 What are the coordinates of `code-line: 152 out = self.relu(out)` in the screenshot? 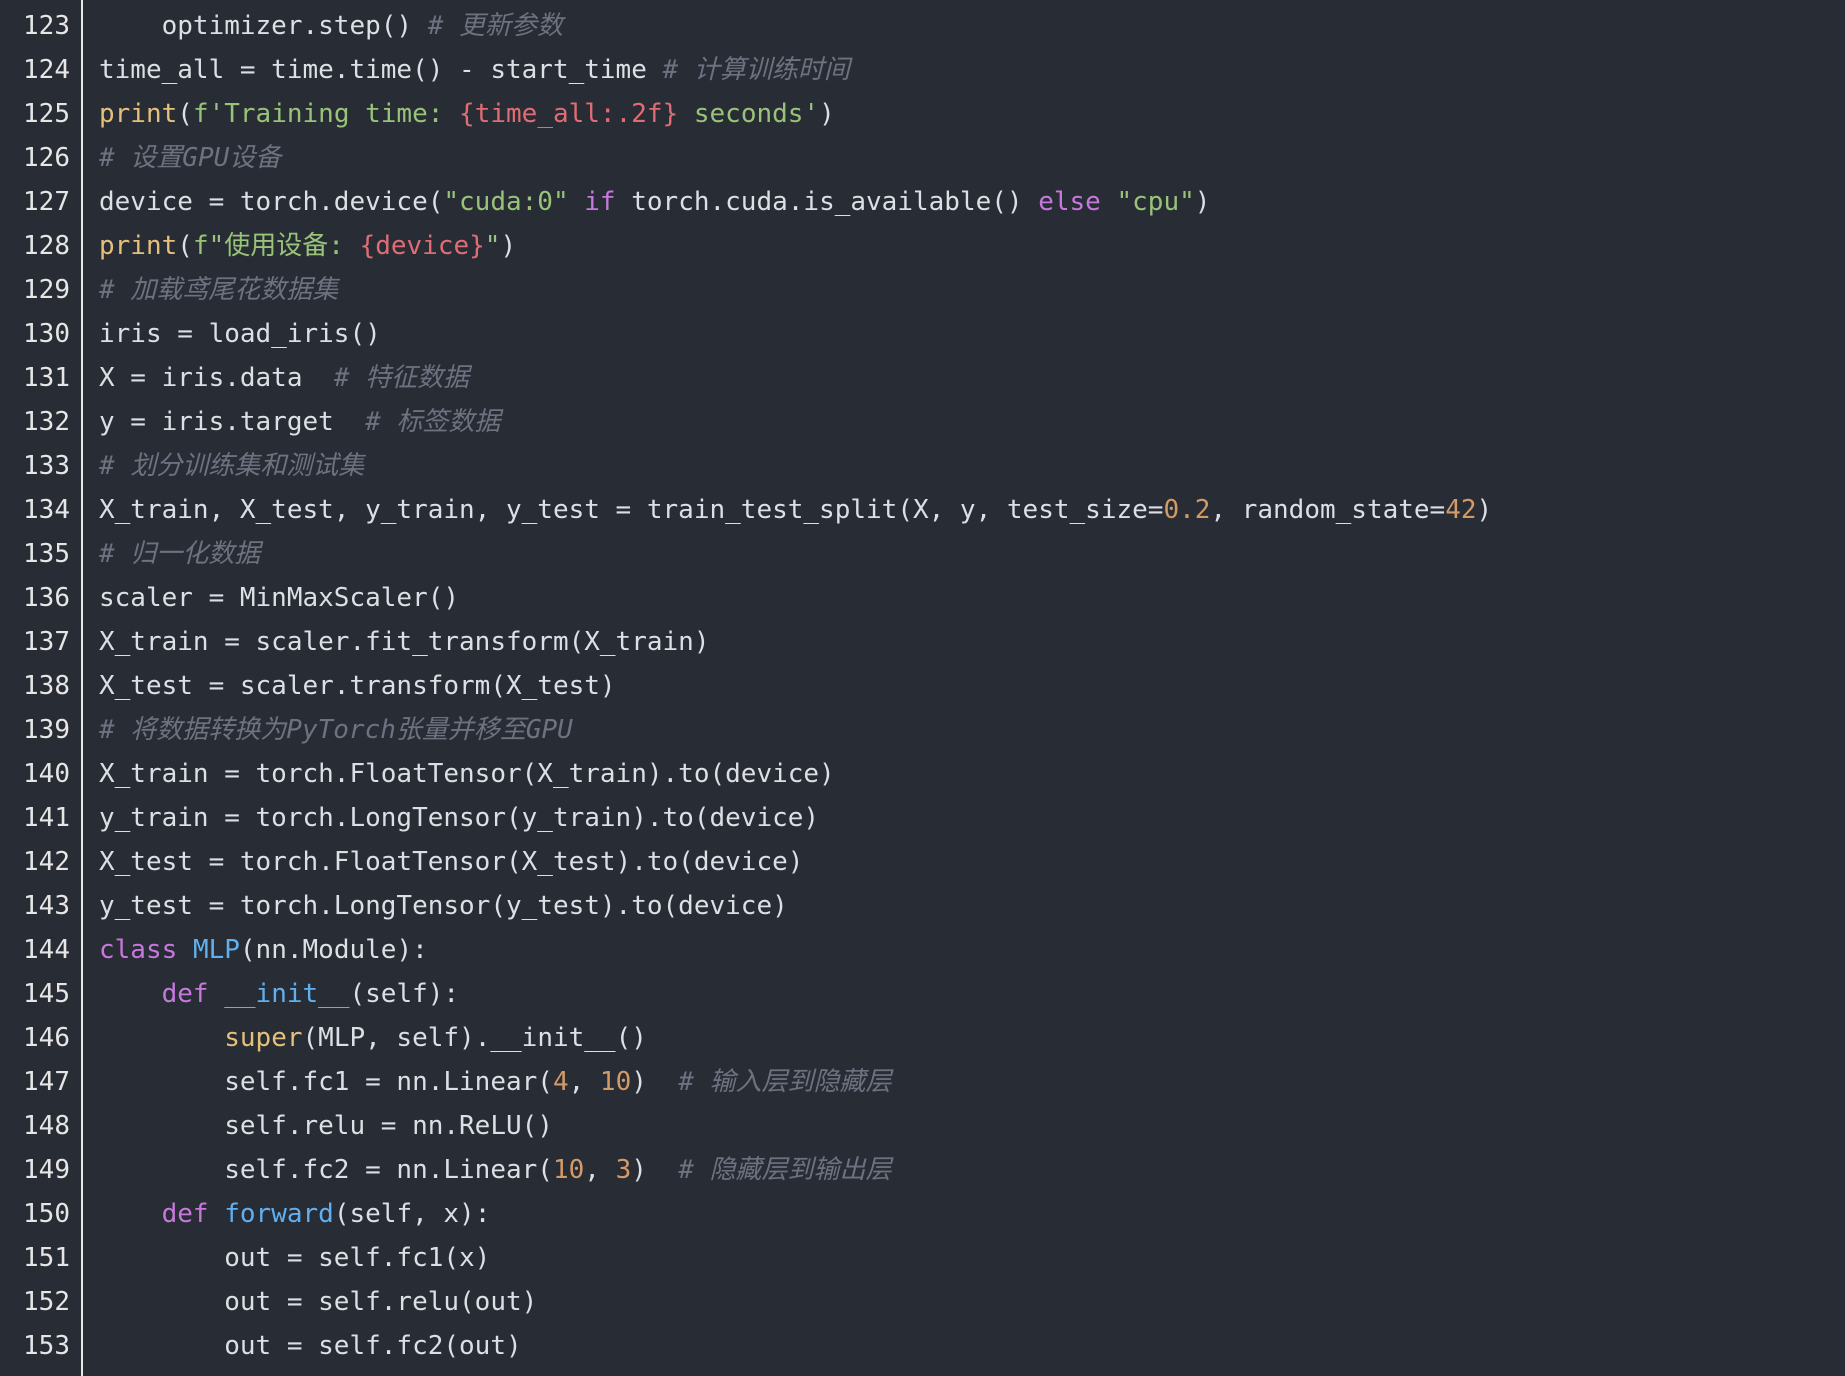 It's located at (922, 1302).